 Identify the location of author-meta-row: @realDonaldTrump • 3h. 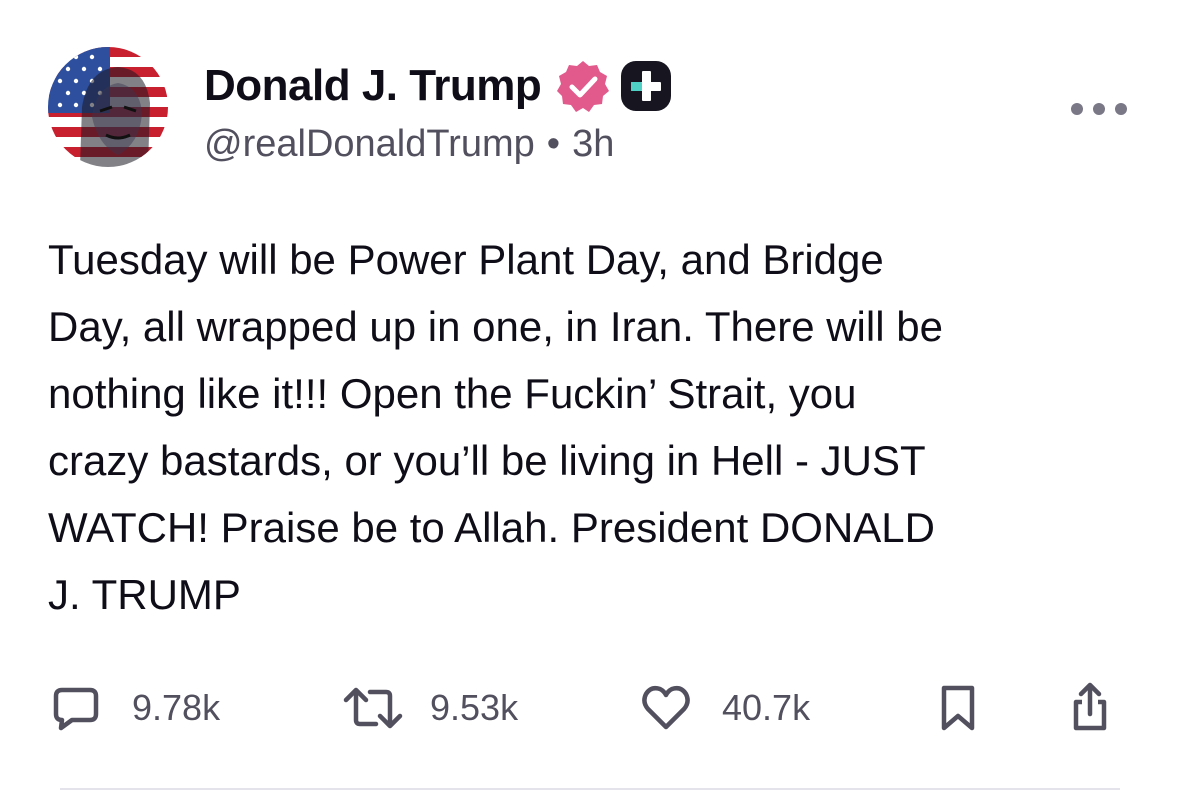
(409, 144).